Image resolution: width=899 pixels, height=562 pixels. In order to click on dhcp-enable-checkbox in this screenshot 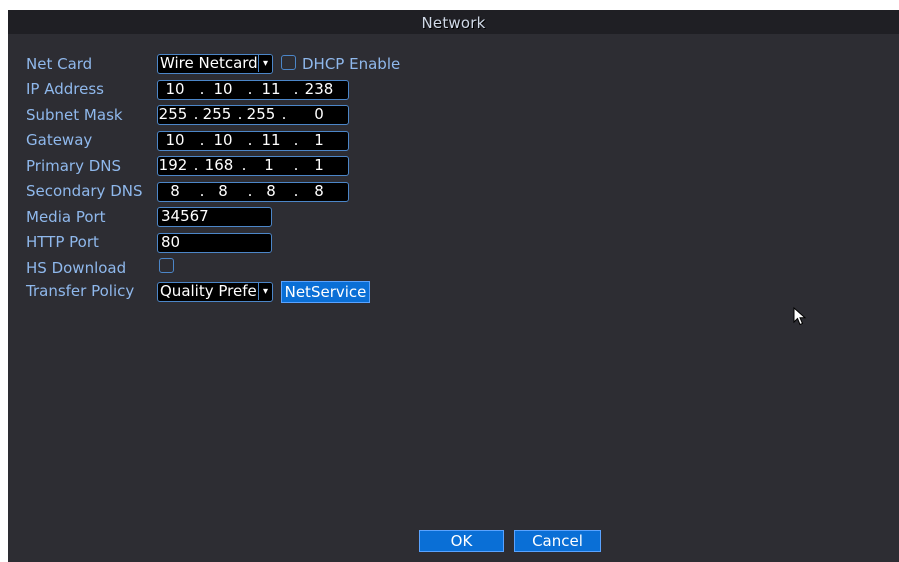, I will do `click(288, 62)`.